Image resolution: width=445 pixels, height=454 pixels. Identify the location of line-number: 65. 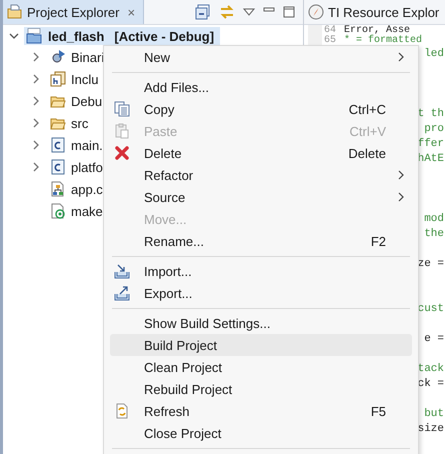
(331, 41).